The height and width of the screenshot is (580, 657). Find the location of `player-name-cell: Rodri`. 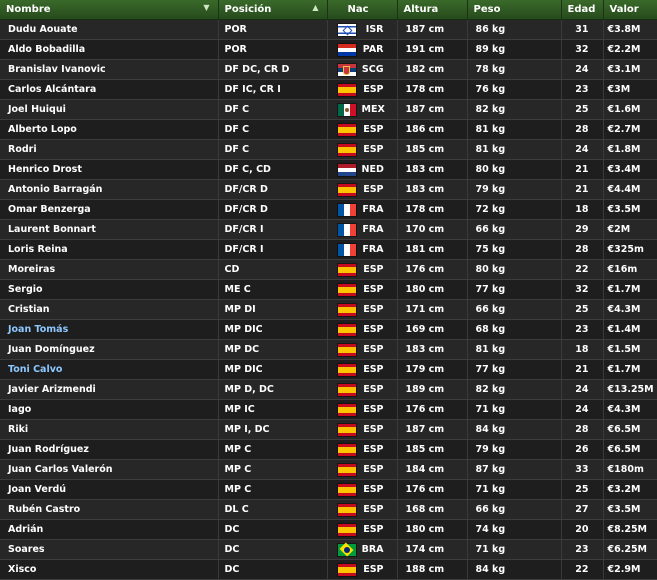

player-name-cell: Rodri is located at coordinates (109, 149).